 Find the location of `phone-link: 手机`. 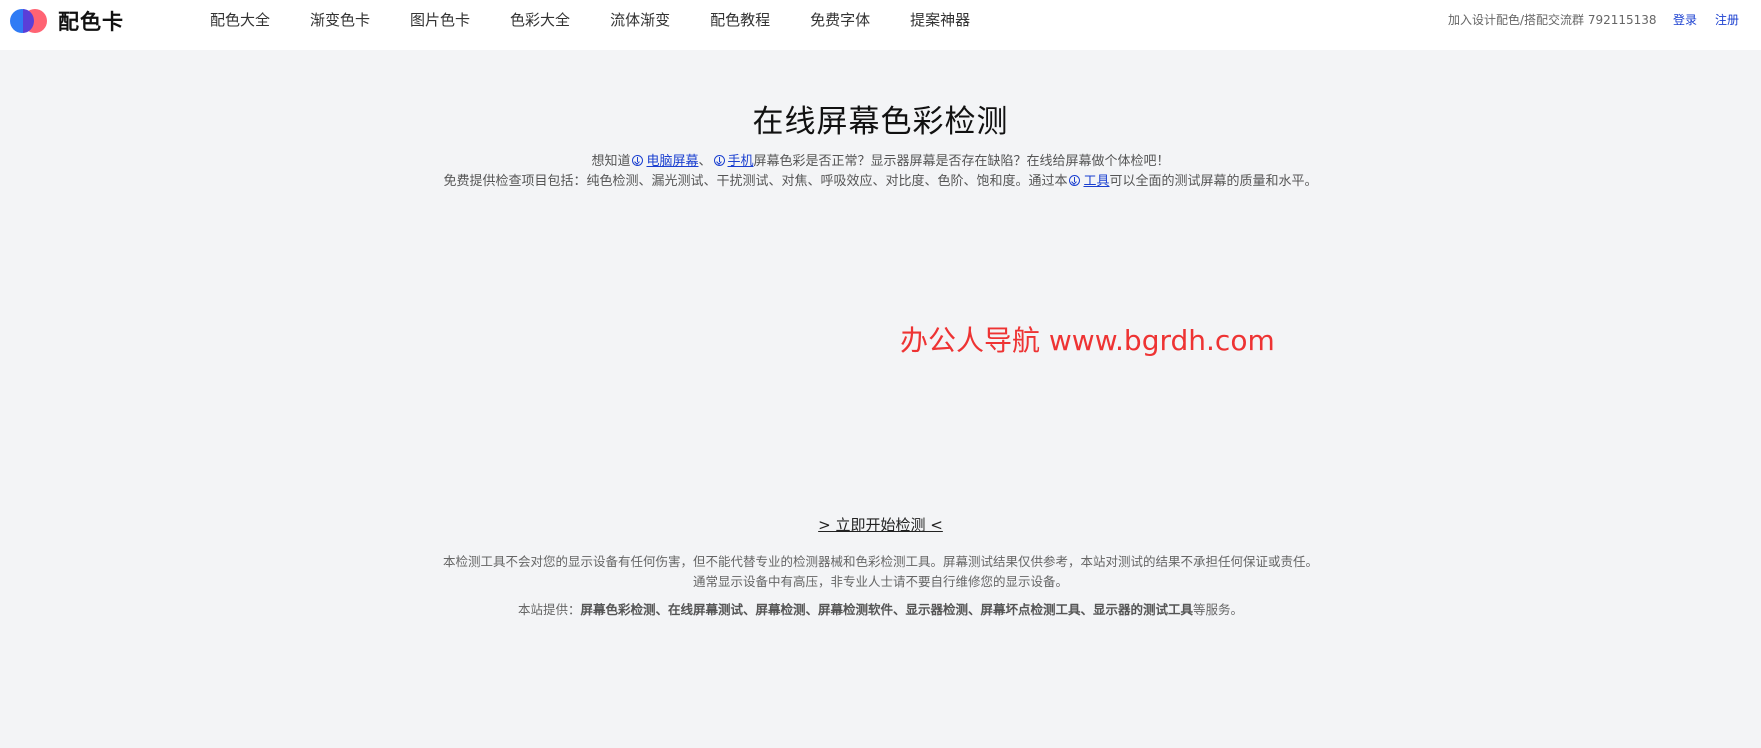

phone-link: 手机 is located at coordinates (741, 161).